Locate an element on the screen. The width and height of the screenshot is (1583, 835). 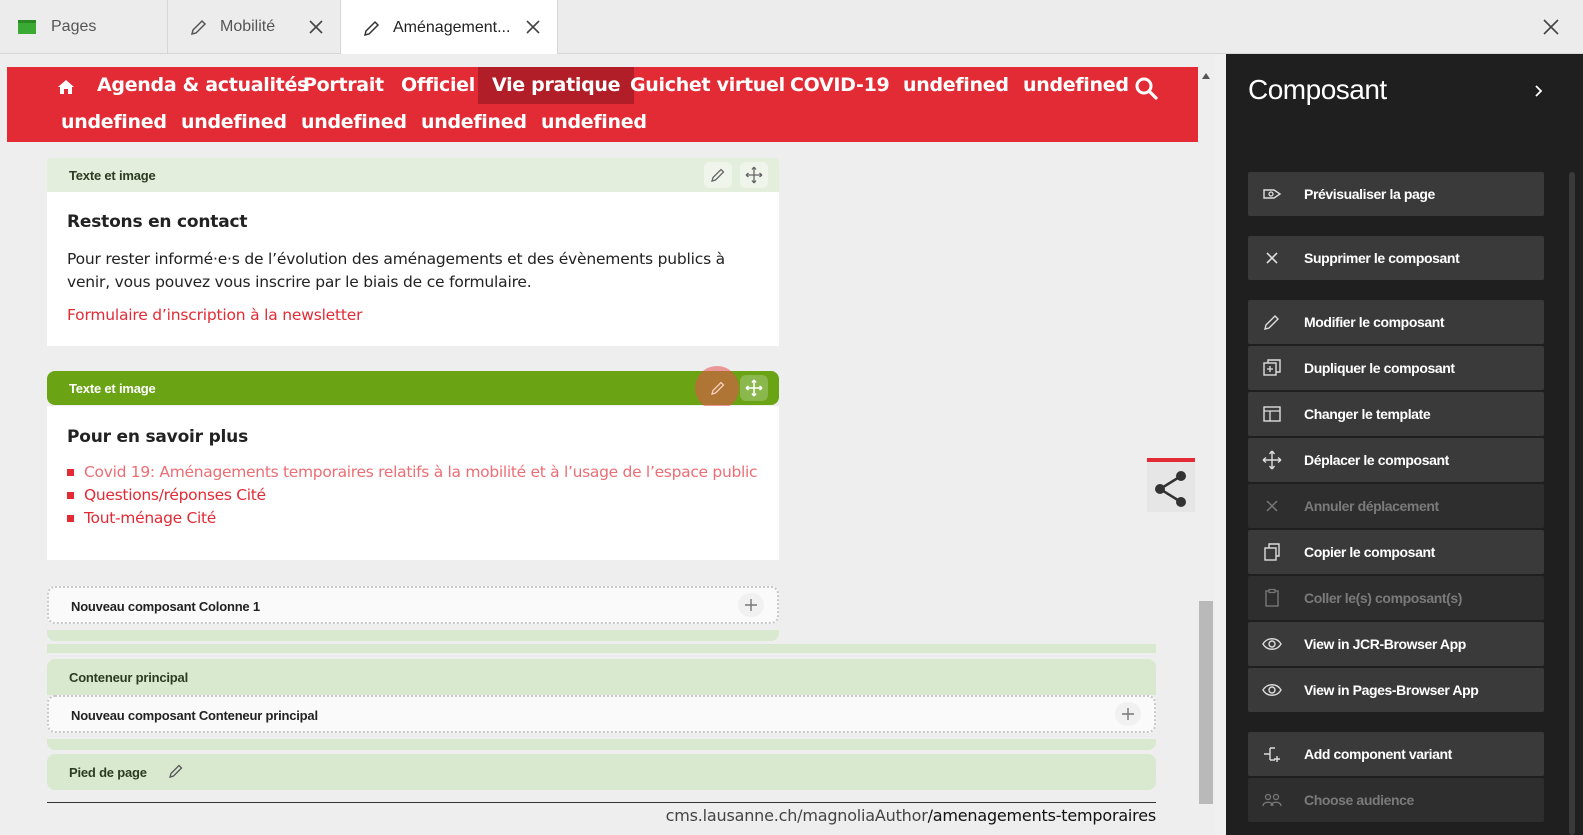
component-bar-texte-image-2: Texte et image is located at coordinates (413, 388).